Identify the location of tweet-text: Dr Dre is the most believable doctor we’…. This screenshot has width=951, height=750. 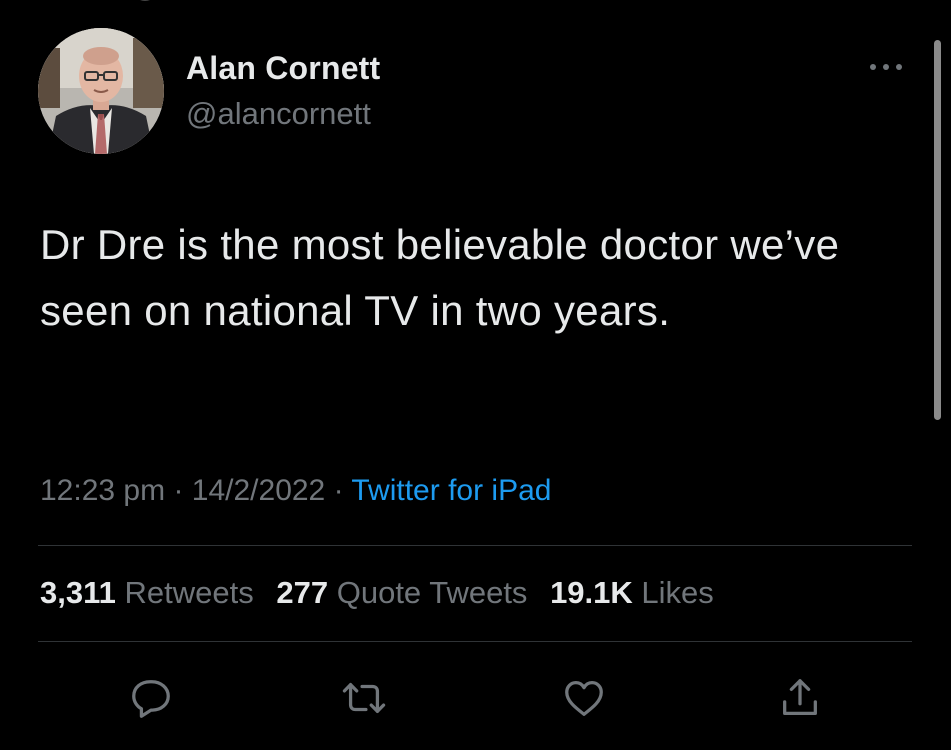
(440, 277).